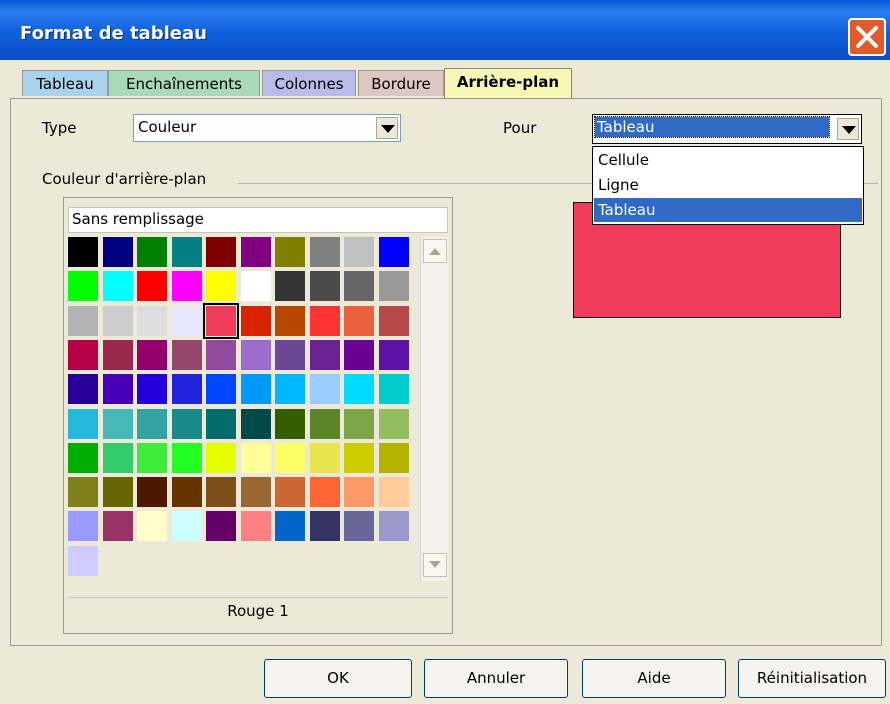 The image size is (890, 704). I want to click on tab-tableau: Tableau, so click(65, 83).